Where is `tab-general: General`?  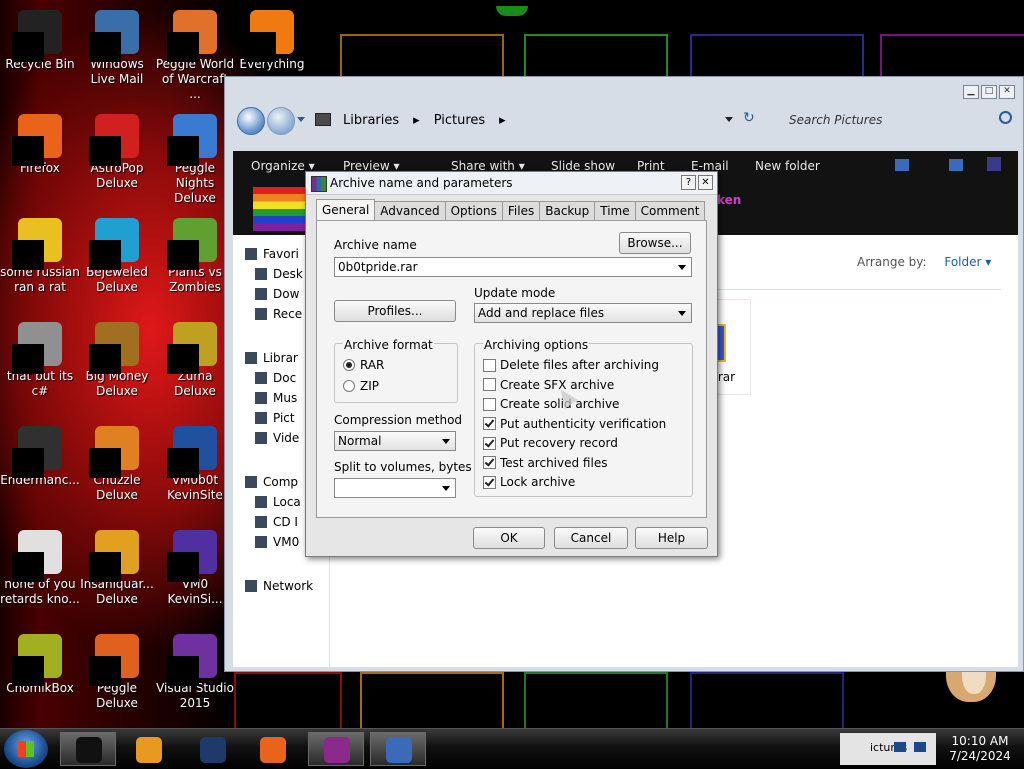 tab-general: General is located at coordinates (346, 209).